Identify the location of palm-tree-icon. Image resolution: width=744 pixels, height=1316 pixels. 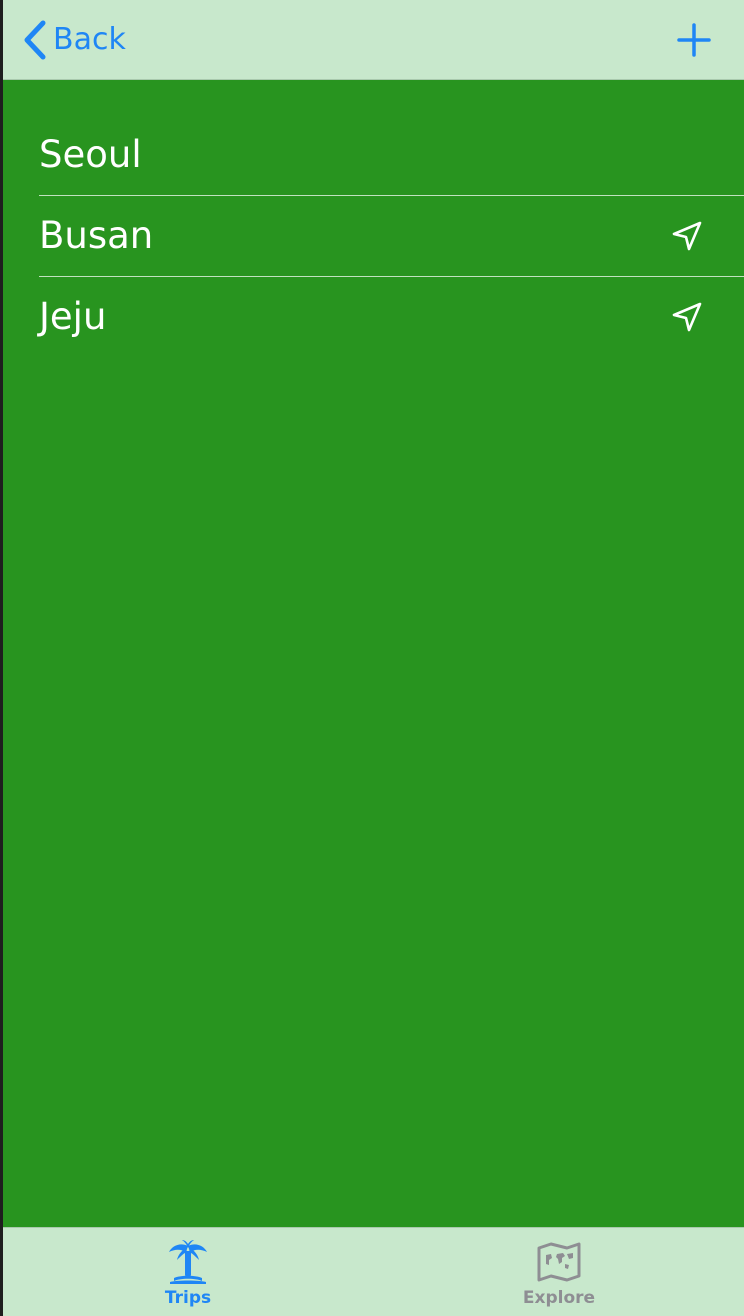
(188, 1262).